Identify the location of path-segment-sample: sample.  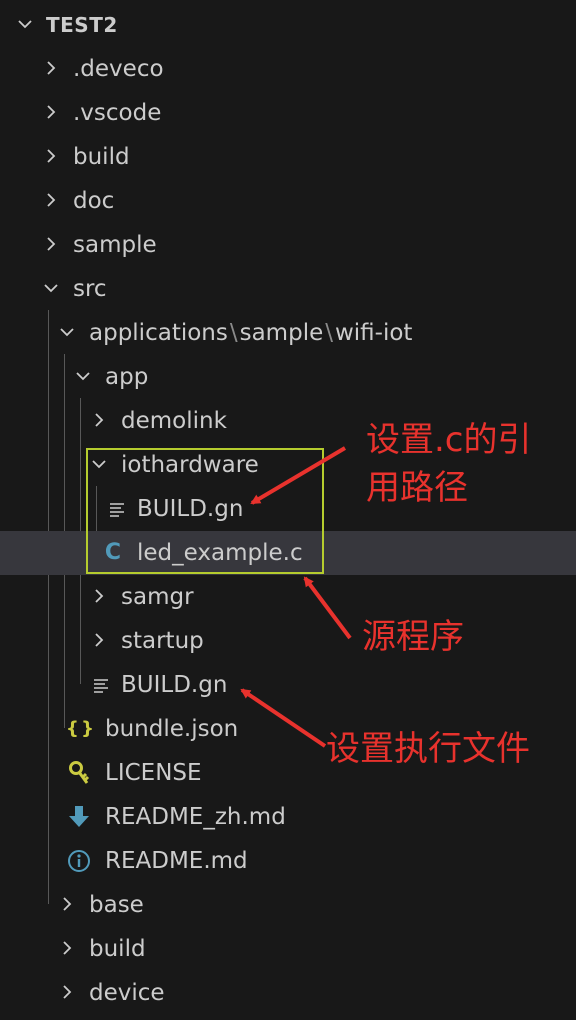
(282, 333).